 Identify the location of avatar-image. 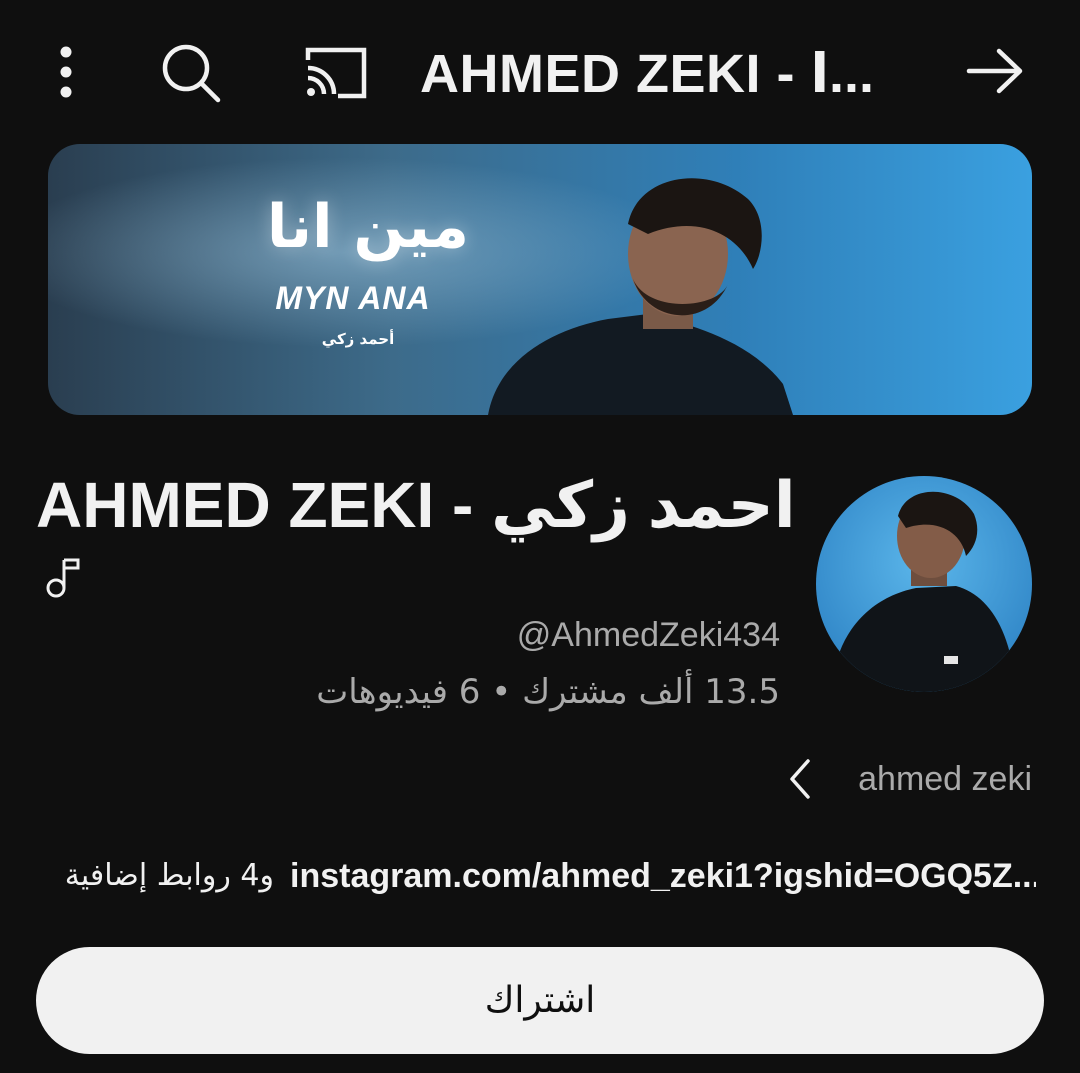
(924, 584).